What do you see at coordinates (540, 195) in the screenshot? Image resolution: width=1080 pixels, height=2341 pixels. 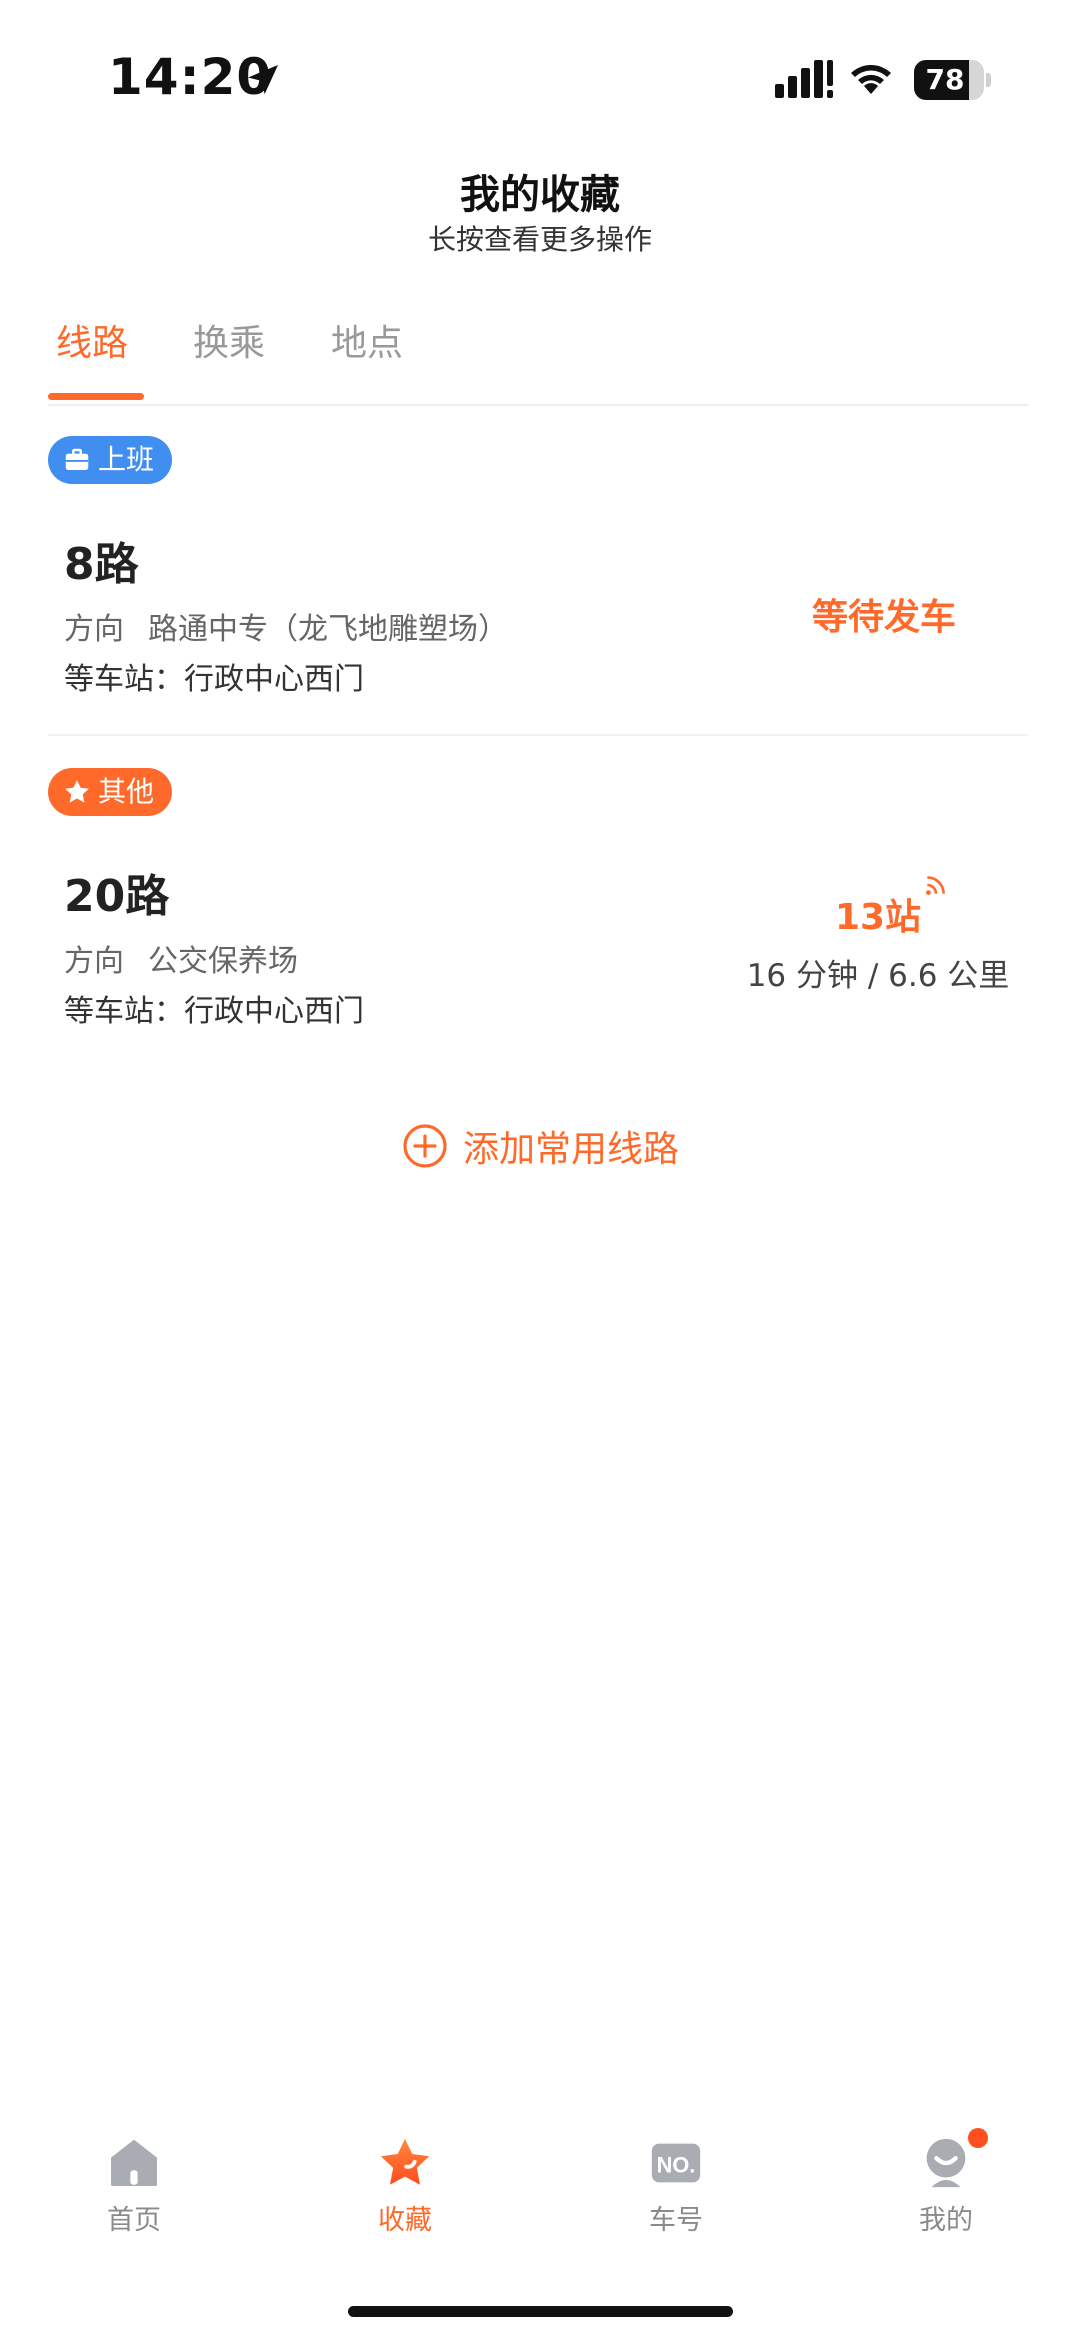 I see `page-title: 我的收藏` at bounding box center [540, 195].